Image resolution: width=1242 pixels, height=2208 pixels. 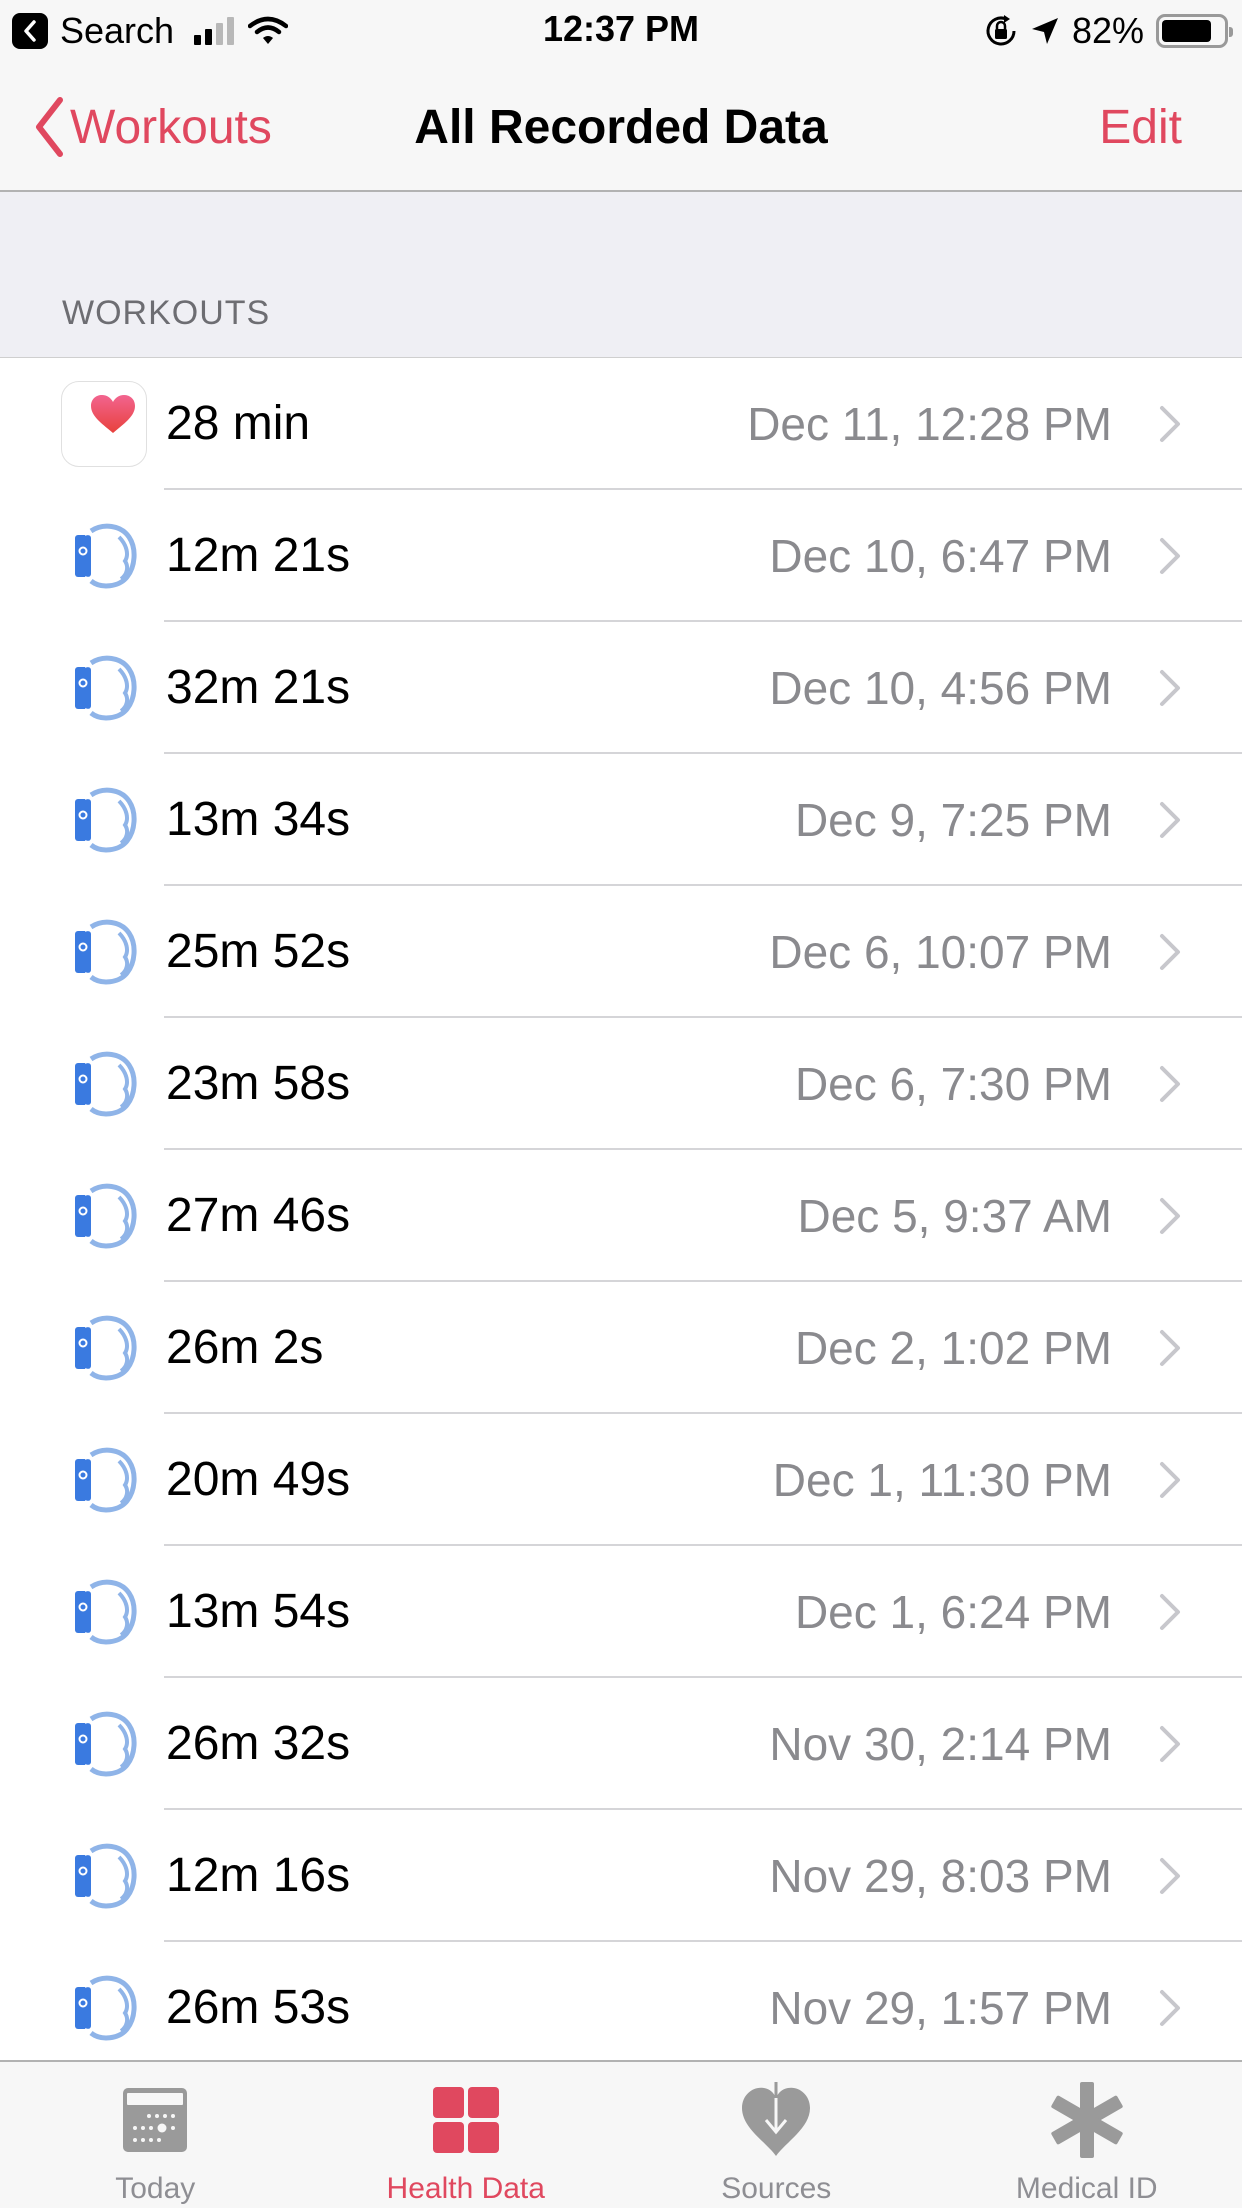 What do you see at coordinates (621, 2008) in the screenshot?
I see `workout-row: 26m 53s Nov 29, 1:57 PM` at bounding box center [621, 2008].